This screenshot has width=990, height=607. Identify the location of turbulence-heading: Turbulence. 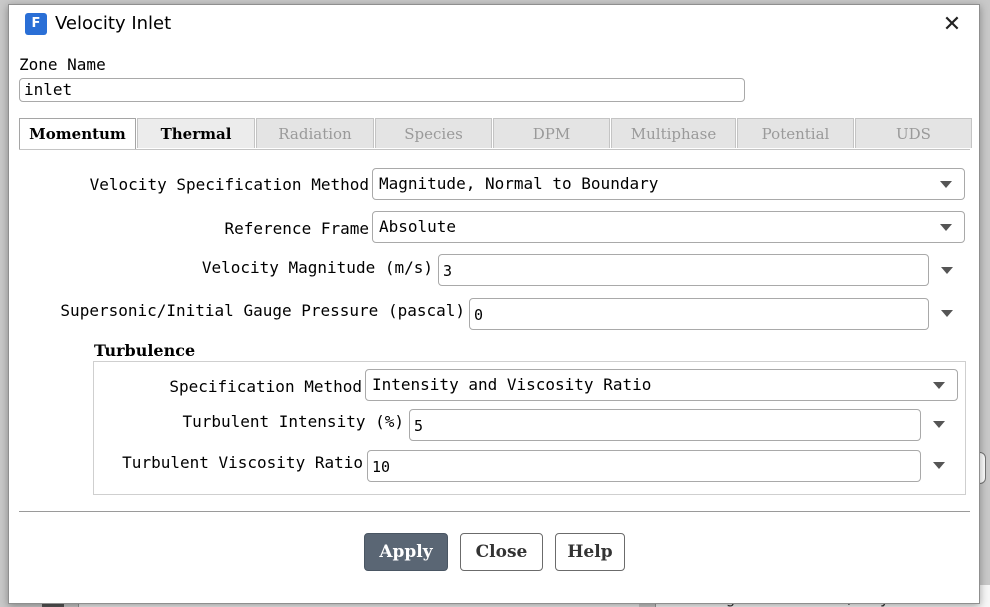
(145, 350).